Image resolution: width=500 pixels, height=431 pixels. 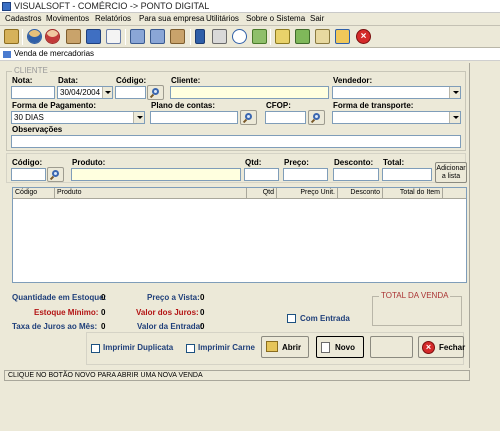 What do you see at coordinates (250, 37) in the screenshot?
I see `toolbar: ×` at bounding box center [250, 37].